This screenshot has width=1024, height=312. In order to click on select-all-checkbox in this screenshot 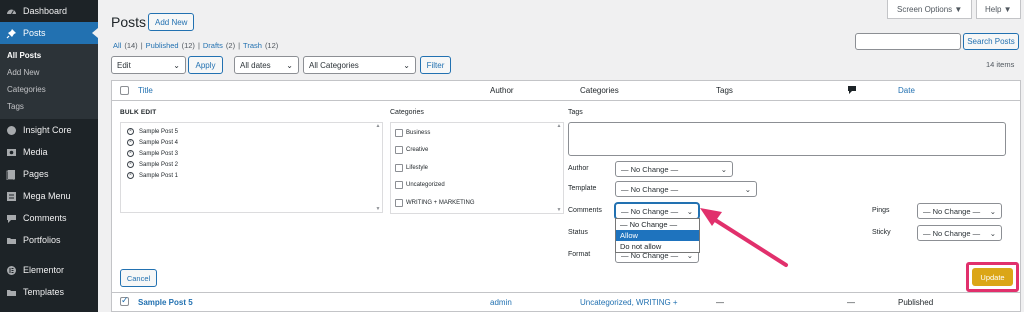, I will do `click(124, 90)`.